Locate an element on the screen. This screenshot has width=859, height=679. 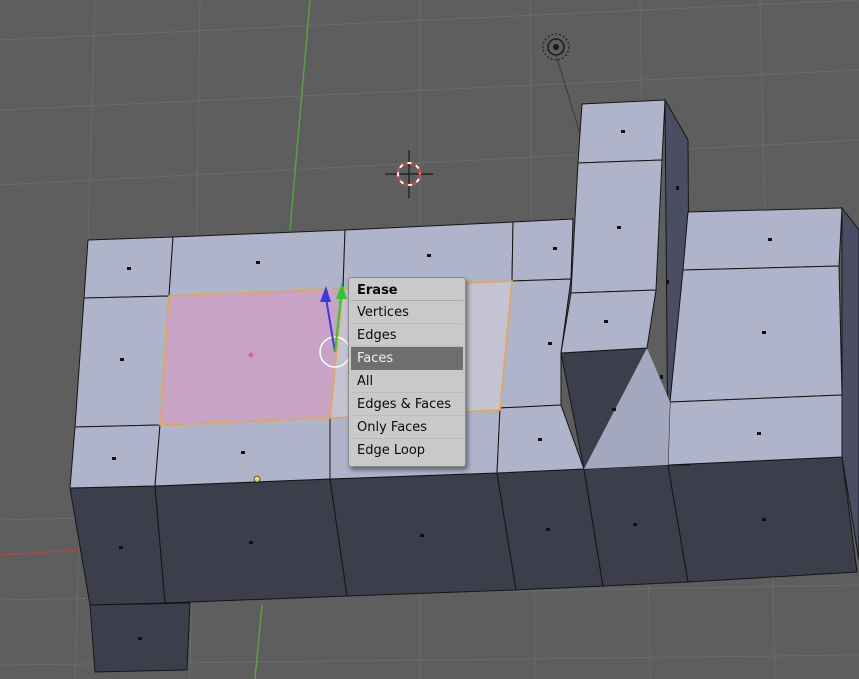
menu-item-faces: Faces is located at coordinates (407, 358).